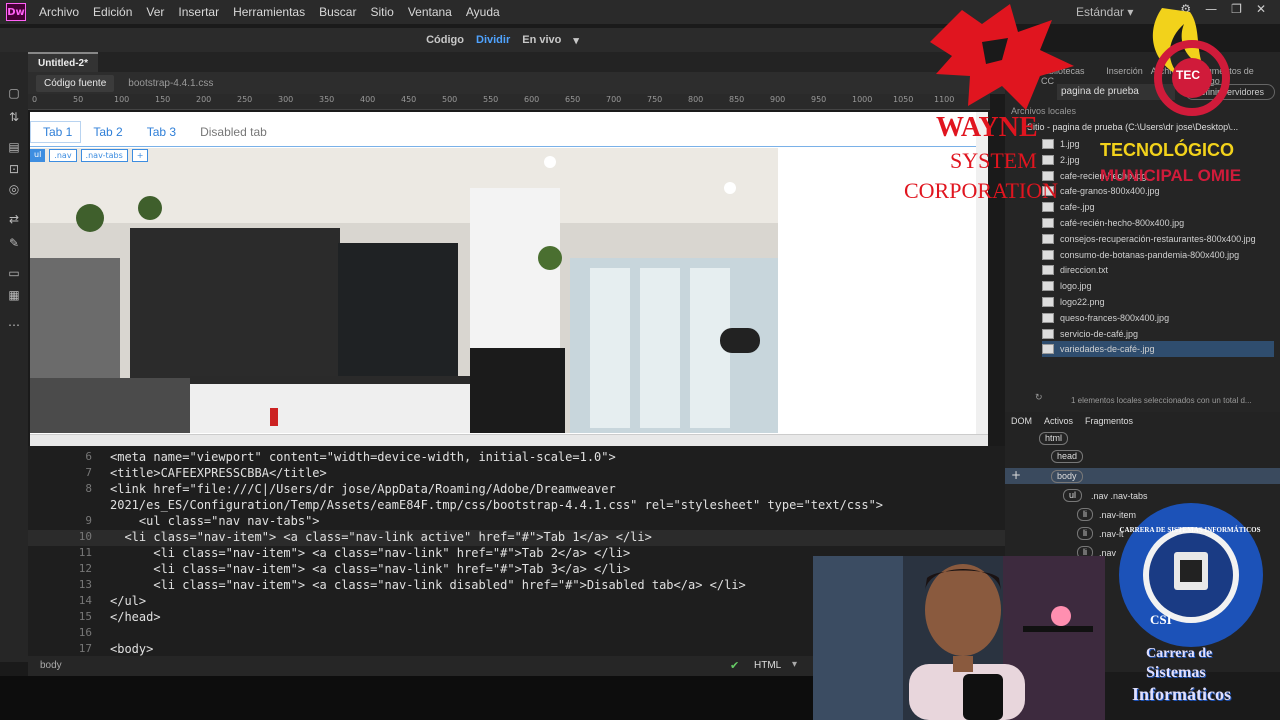 This screenshot has width=1280, height=720. What do you see at coordinates (14, 273) in the screenshot?
I see `comment-icon: ▭` at bounding box center [14, 273].